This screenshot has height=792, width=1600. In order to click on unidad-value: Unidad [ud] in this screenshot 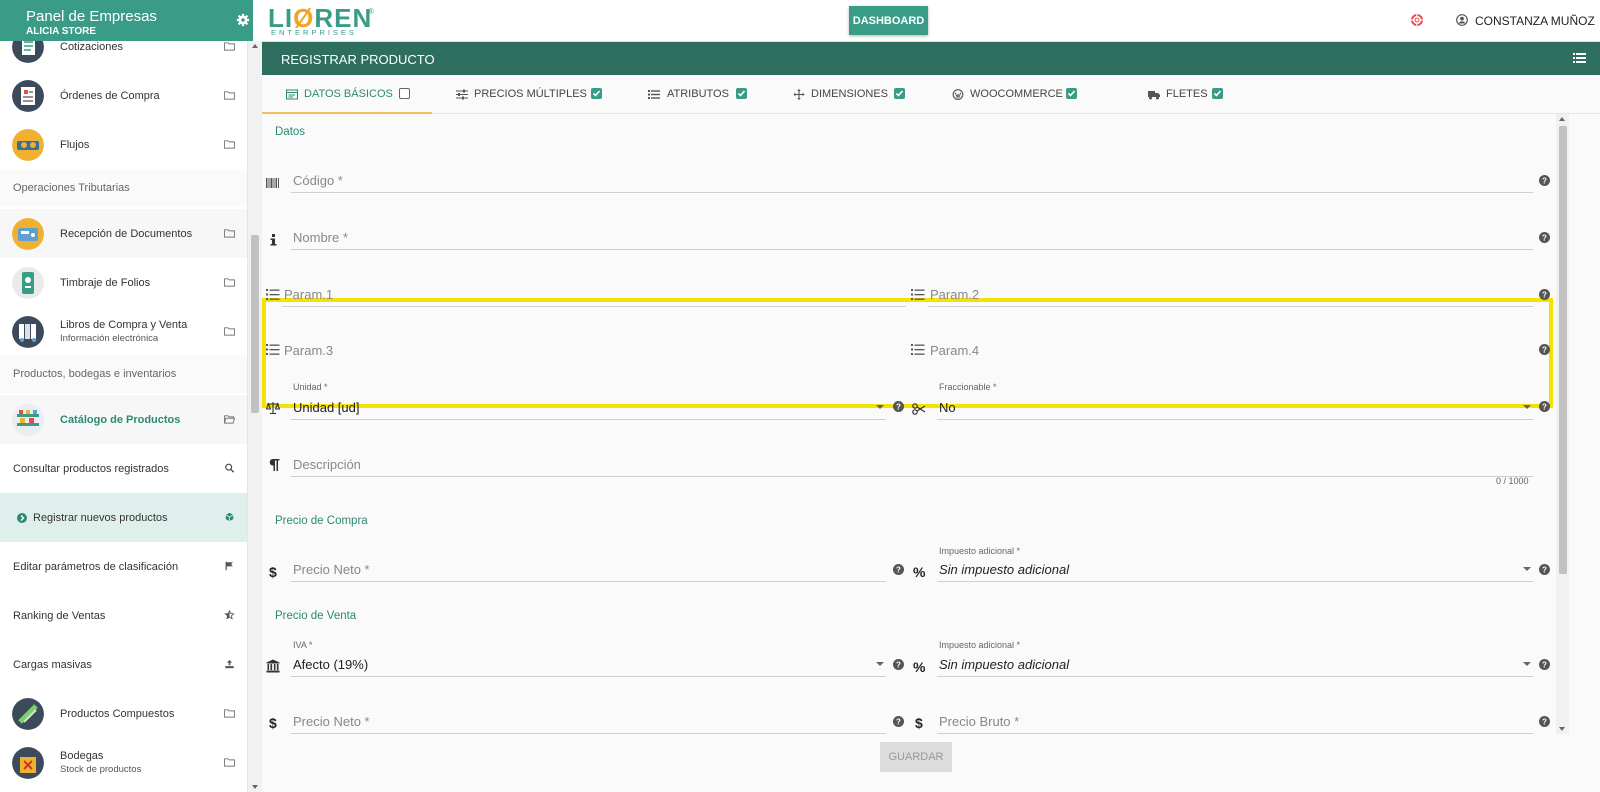, I will do `click(326, 407)`.